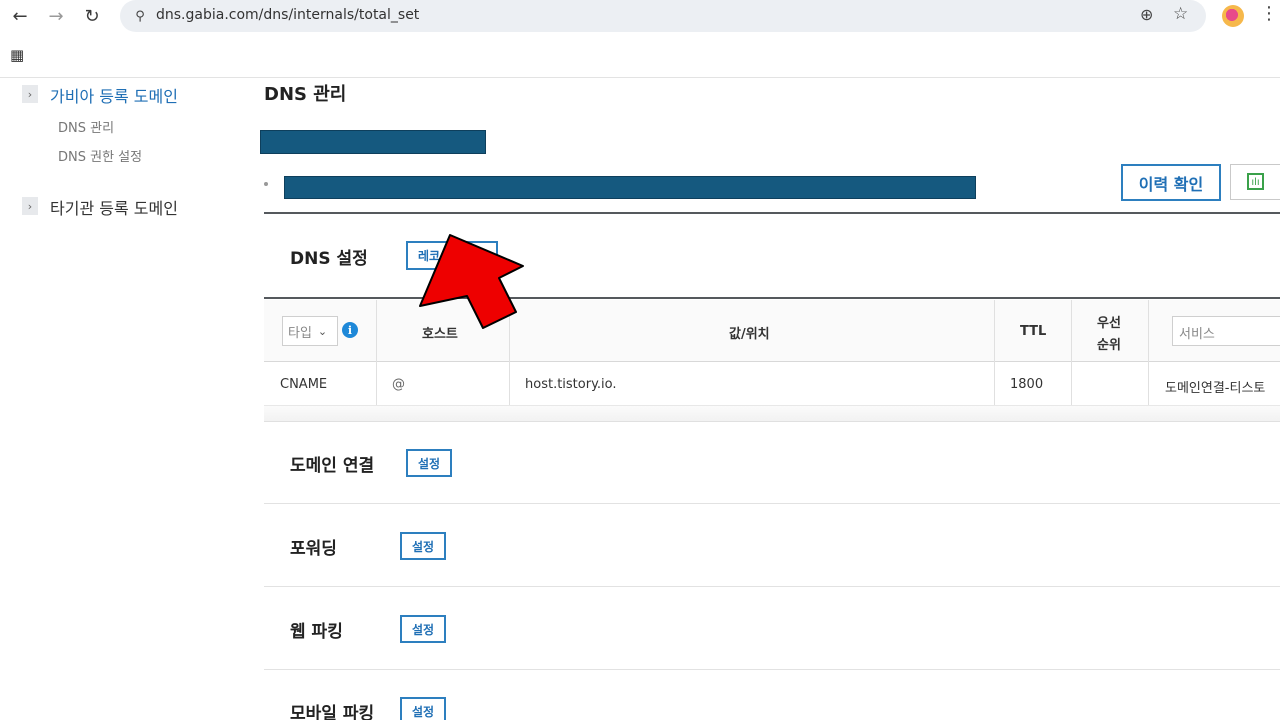 The image size is (1280, 720). Describe the element at coordinates (313, 549) in the screenshot. I see `forwarding-title: 포워딩` at that location.